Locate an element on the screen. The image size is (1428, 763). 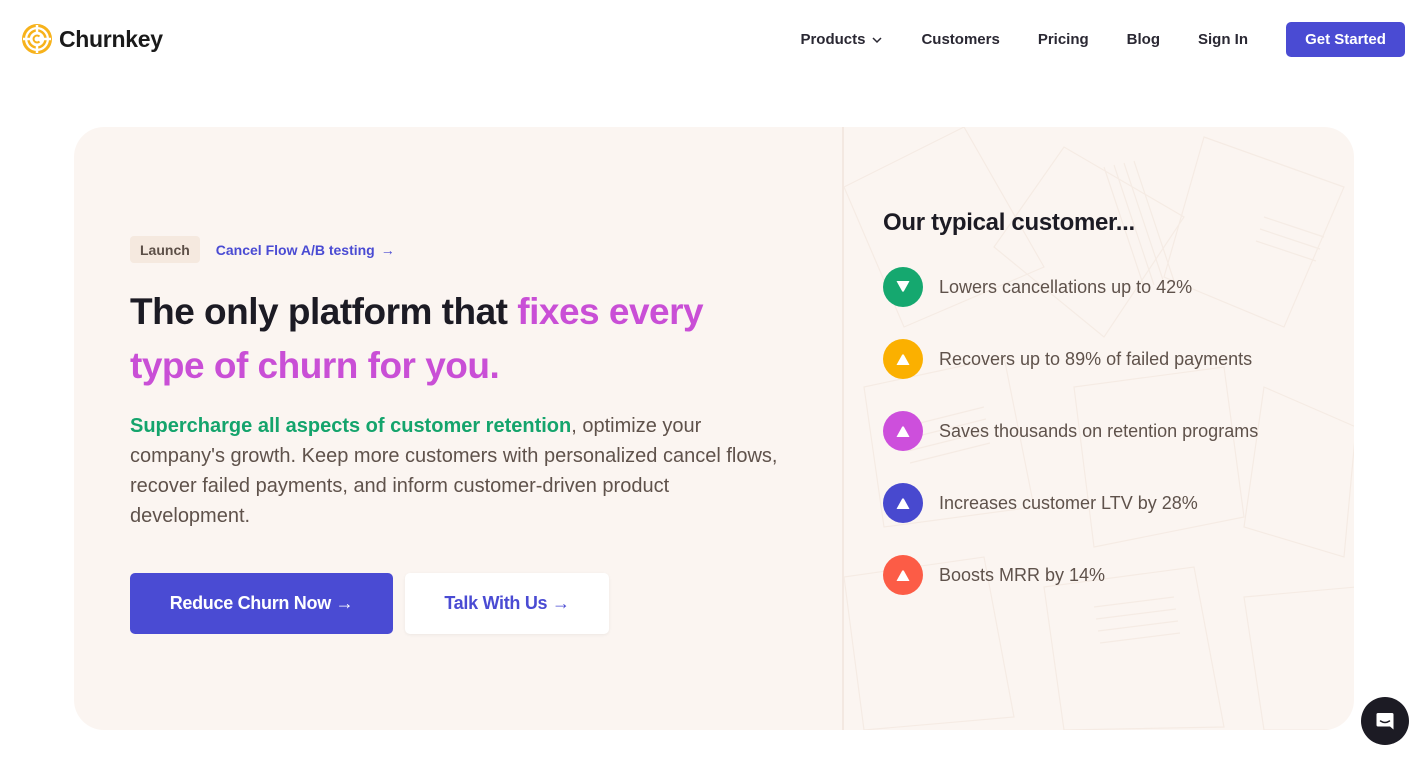
nav-pricing: Pricing is located at coordinates (1063, 39).